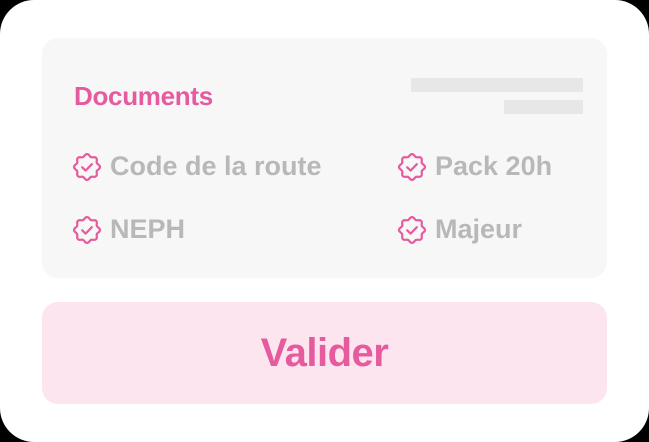 Image resolution: width=649 pixels, height=442 pixels. What do you see at coordinates (479, 229) in the screenshot?
I see `document-item-label: Majeur` at bounding box center [479, 229].